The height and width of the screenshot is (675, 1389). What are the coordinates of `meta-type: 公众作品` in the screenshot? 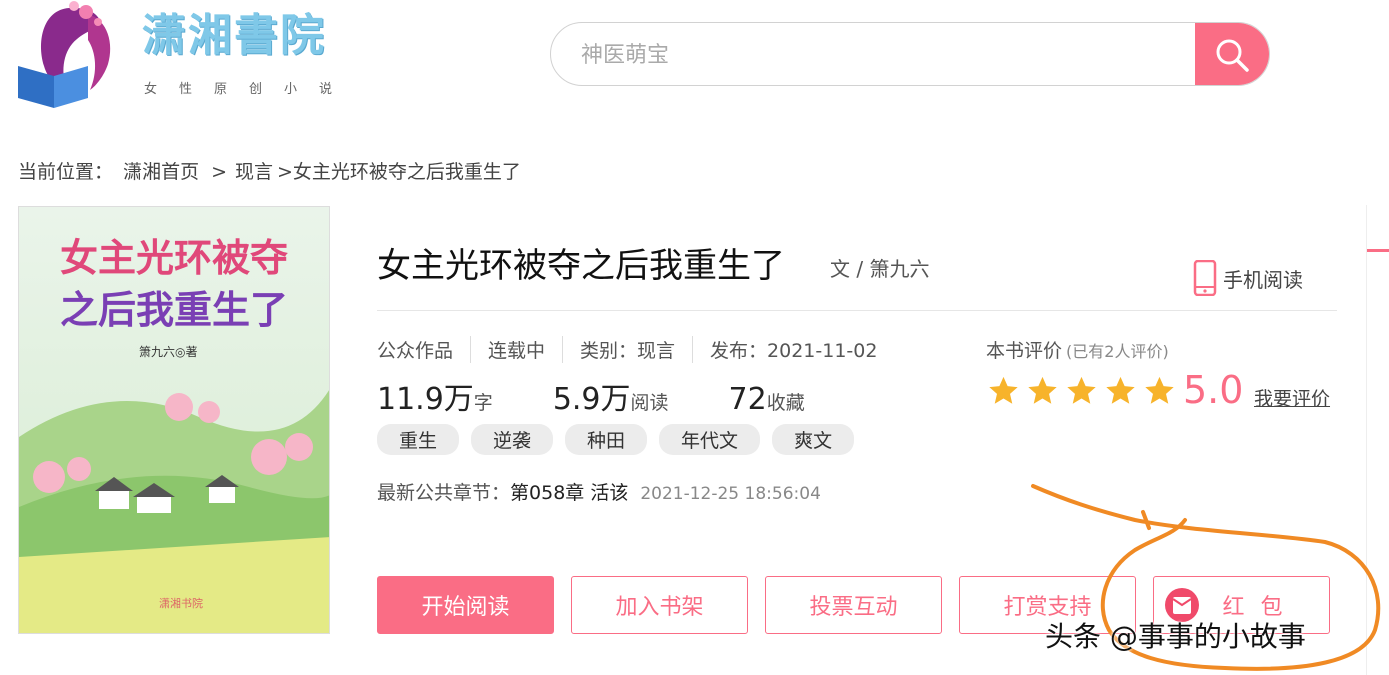 It's located at (415, 351).